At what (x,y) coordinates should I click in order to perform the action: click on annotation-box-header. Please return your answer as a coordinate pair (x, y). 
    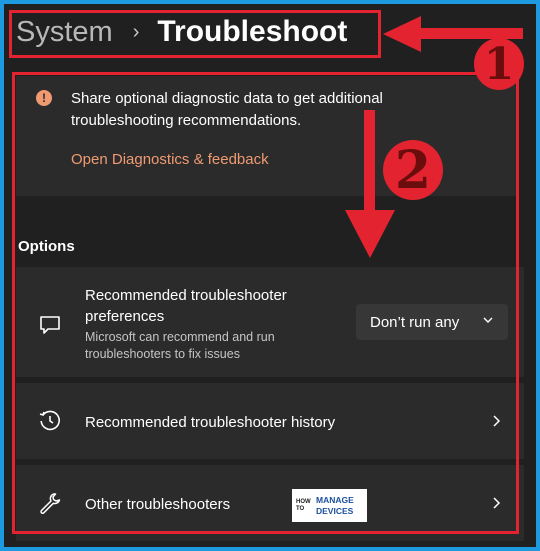
    Looking at the image, I should click on (195, 34).